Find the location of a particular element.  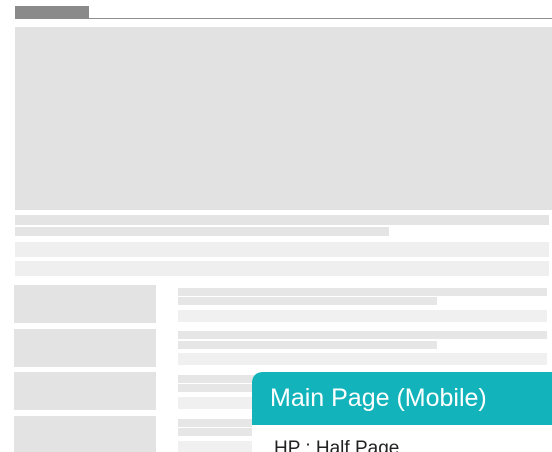

annotation-card: Main Page (Mobile) HP : Half Page is located at coordinates (402, 412).